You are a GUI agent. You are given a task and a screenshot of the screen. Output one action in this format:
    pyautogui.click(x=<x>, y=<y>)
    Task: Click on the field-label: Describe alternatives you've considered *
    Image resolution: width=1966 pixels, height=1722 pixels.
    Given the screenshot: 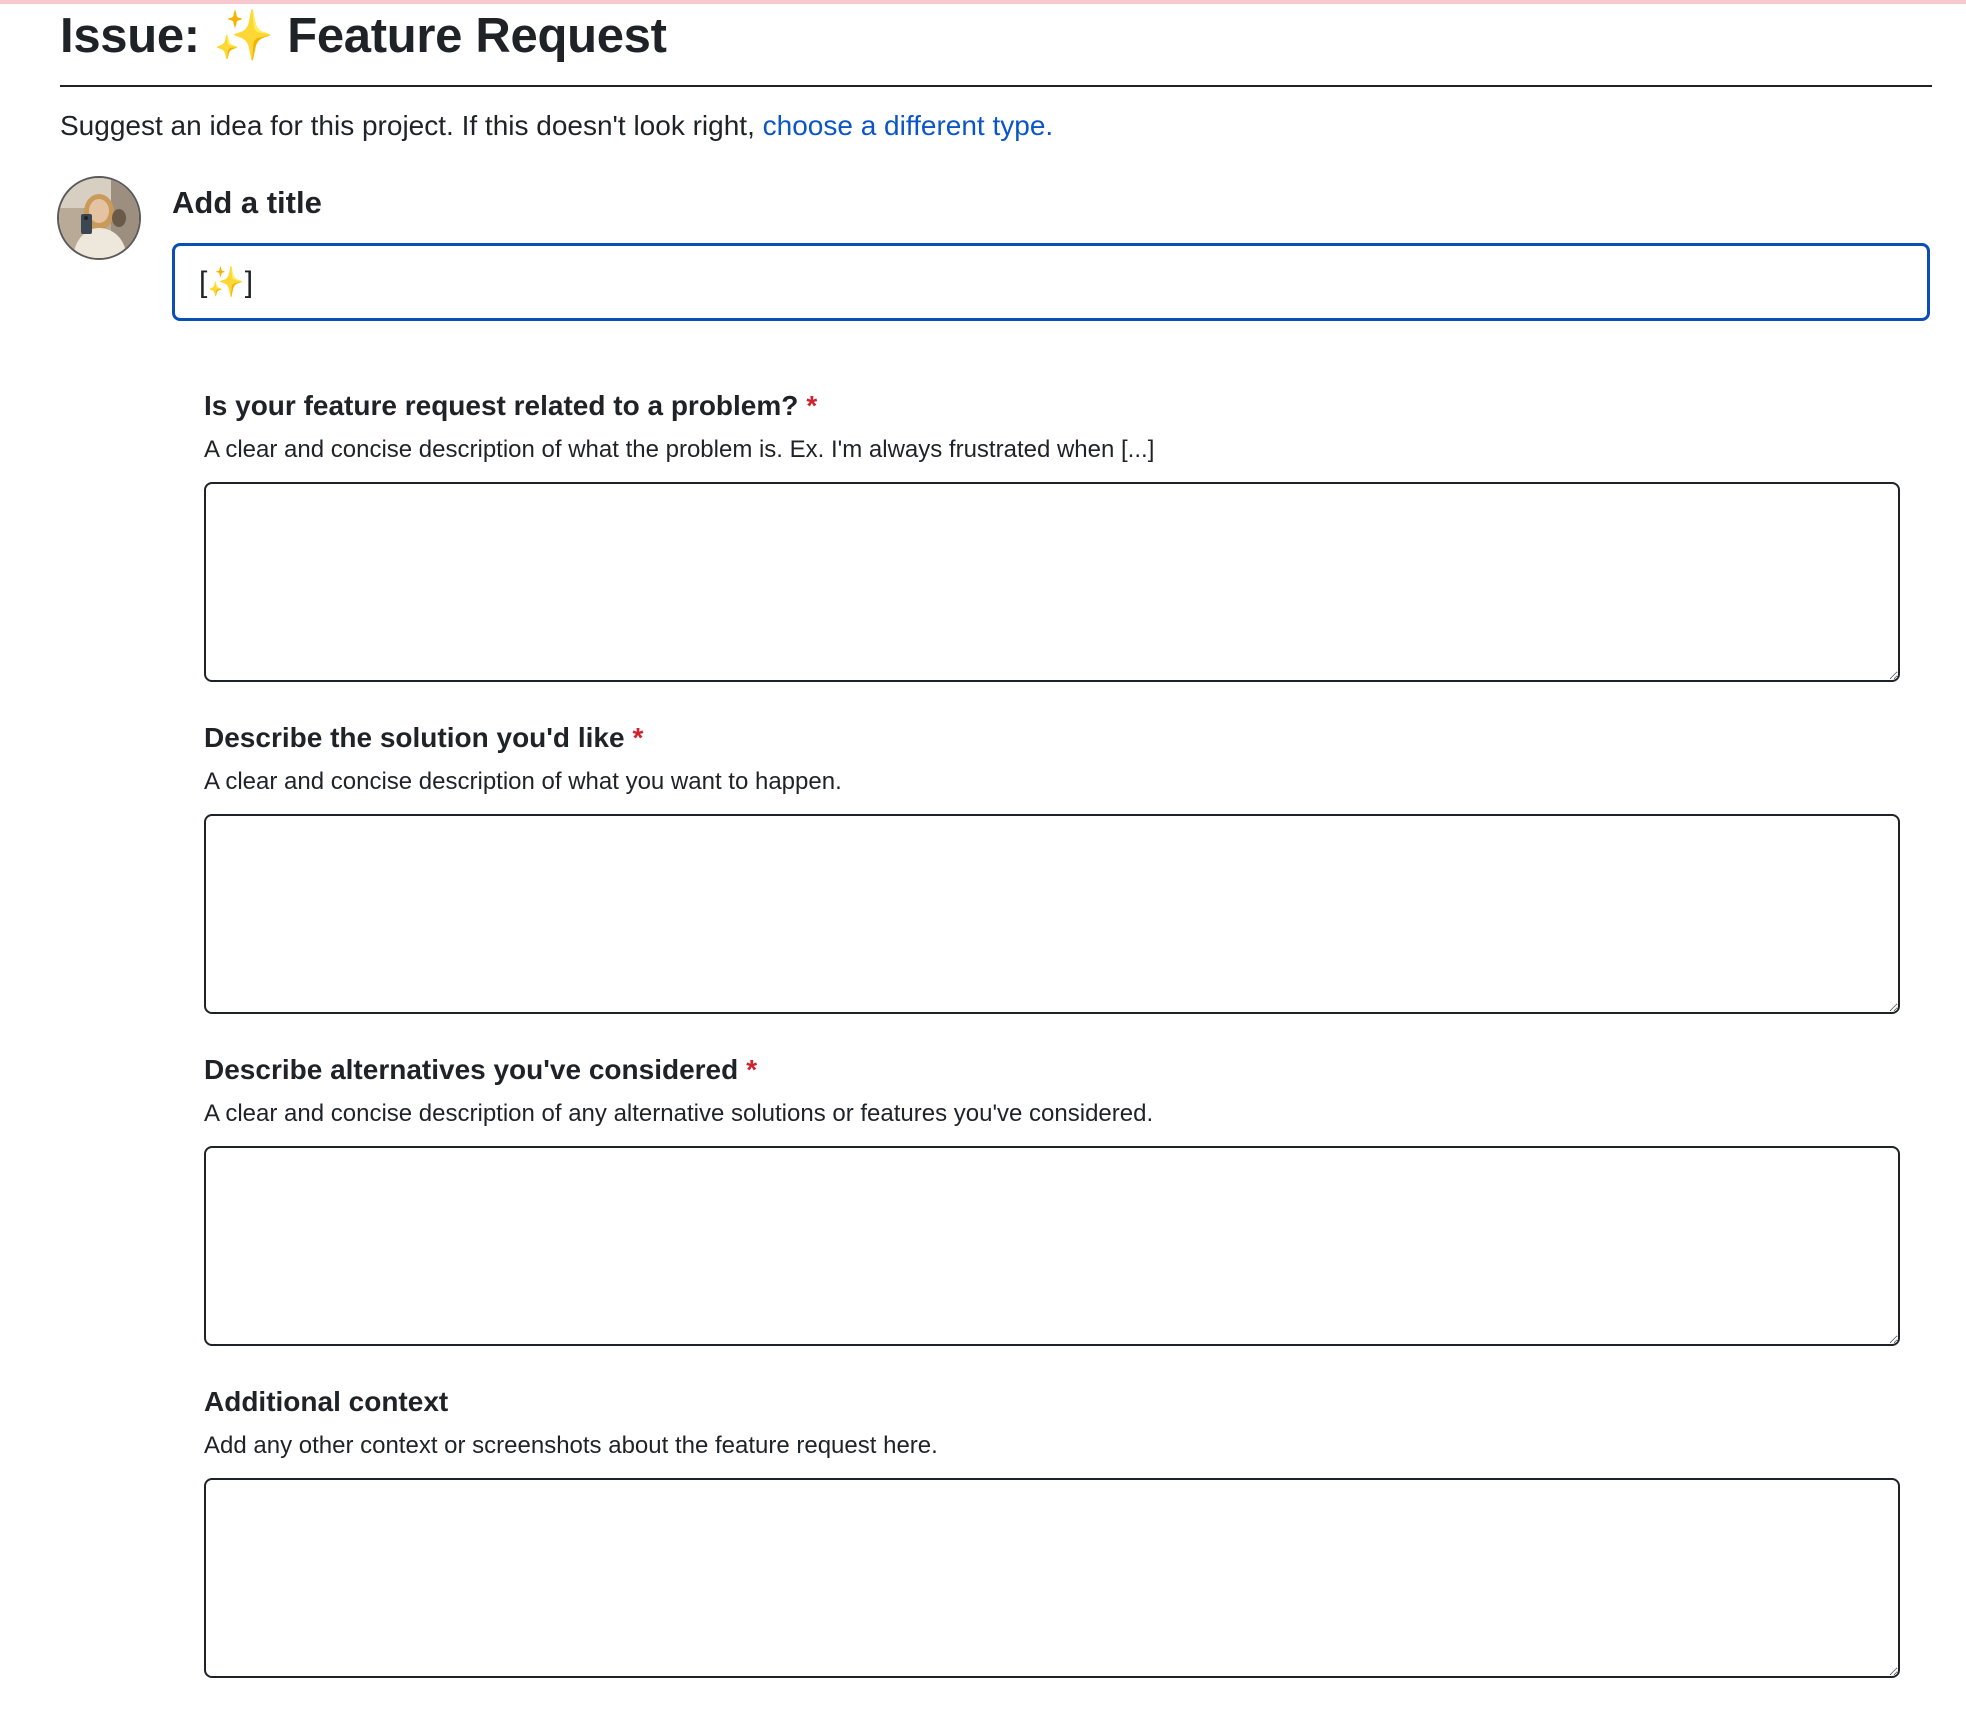 What is the action you would take?
    pyautogui.click(x=1052, y=1070)
    